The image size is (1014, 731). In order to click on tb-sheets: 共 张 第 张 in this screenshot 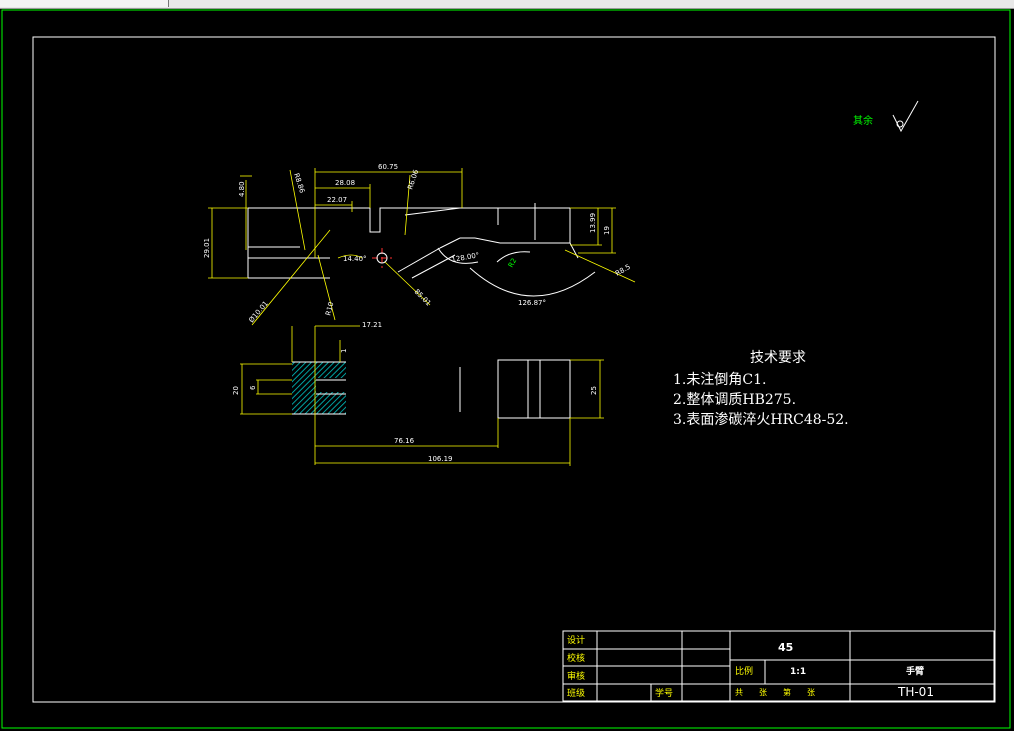, I will do `click(777, 692)`.